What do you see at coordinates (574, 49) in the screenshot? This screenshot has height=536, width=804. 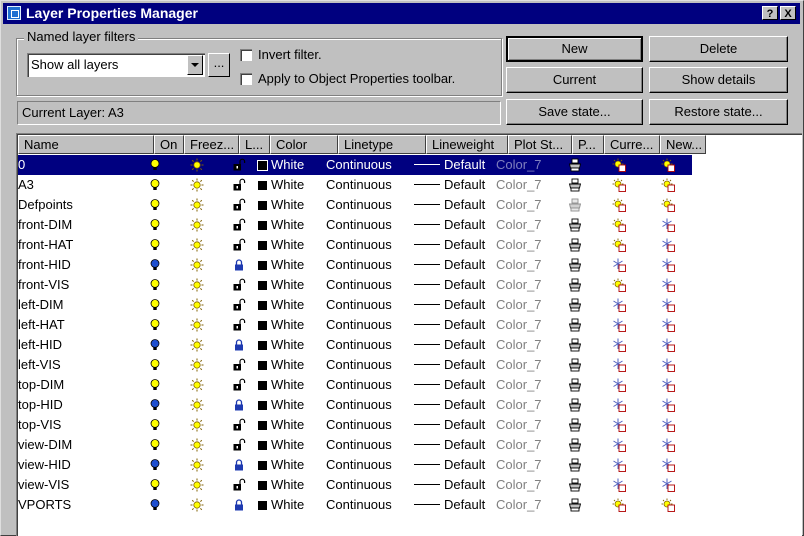 I see `new-layer-button: New` at bounding box center [574, 49].